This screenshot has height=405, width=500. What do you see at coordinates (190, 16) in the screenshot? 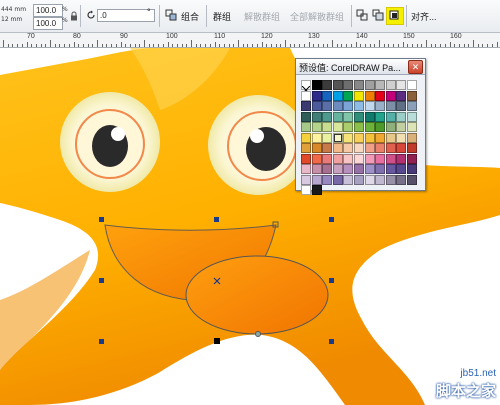
I see `group-button: 组合` at bounding box center [190, 16].